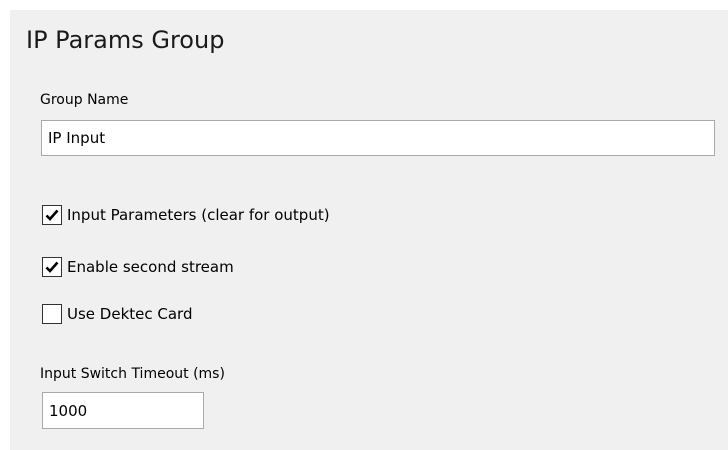  What do you see at coordinates (84, 100) in the screenshot?
I see `group-name-label: Group Name` at bounding box center [84, 100].